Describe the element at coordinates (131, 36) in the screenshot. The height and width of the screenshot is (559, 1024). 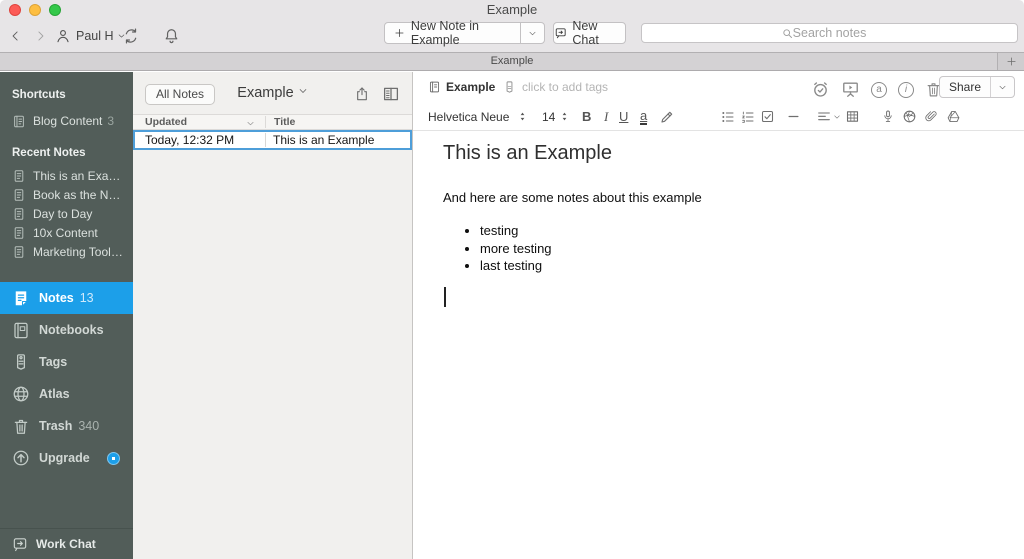
I see `sync-icon` at that location.